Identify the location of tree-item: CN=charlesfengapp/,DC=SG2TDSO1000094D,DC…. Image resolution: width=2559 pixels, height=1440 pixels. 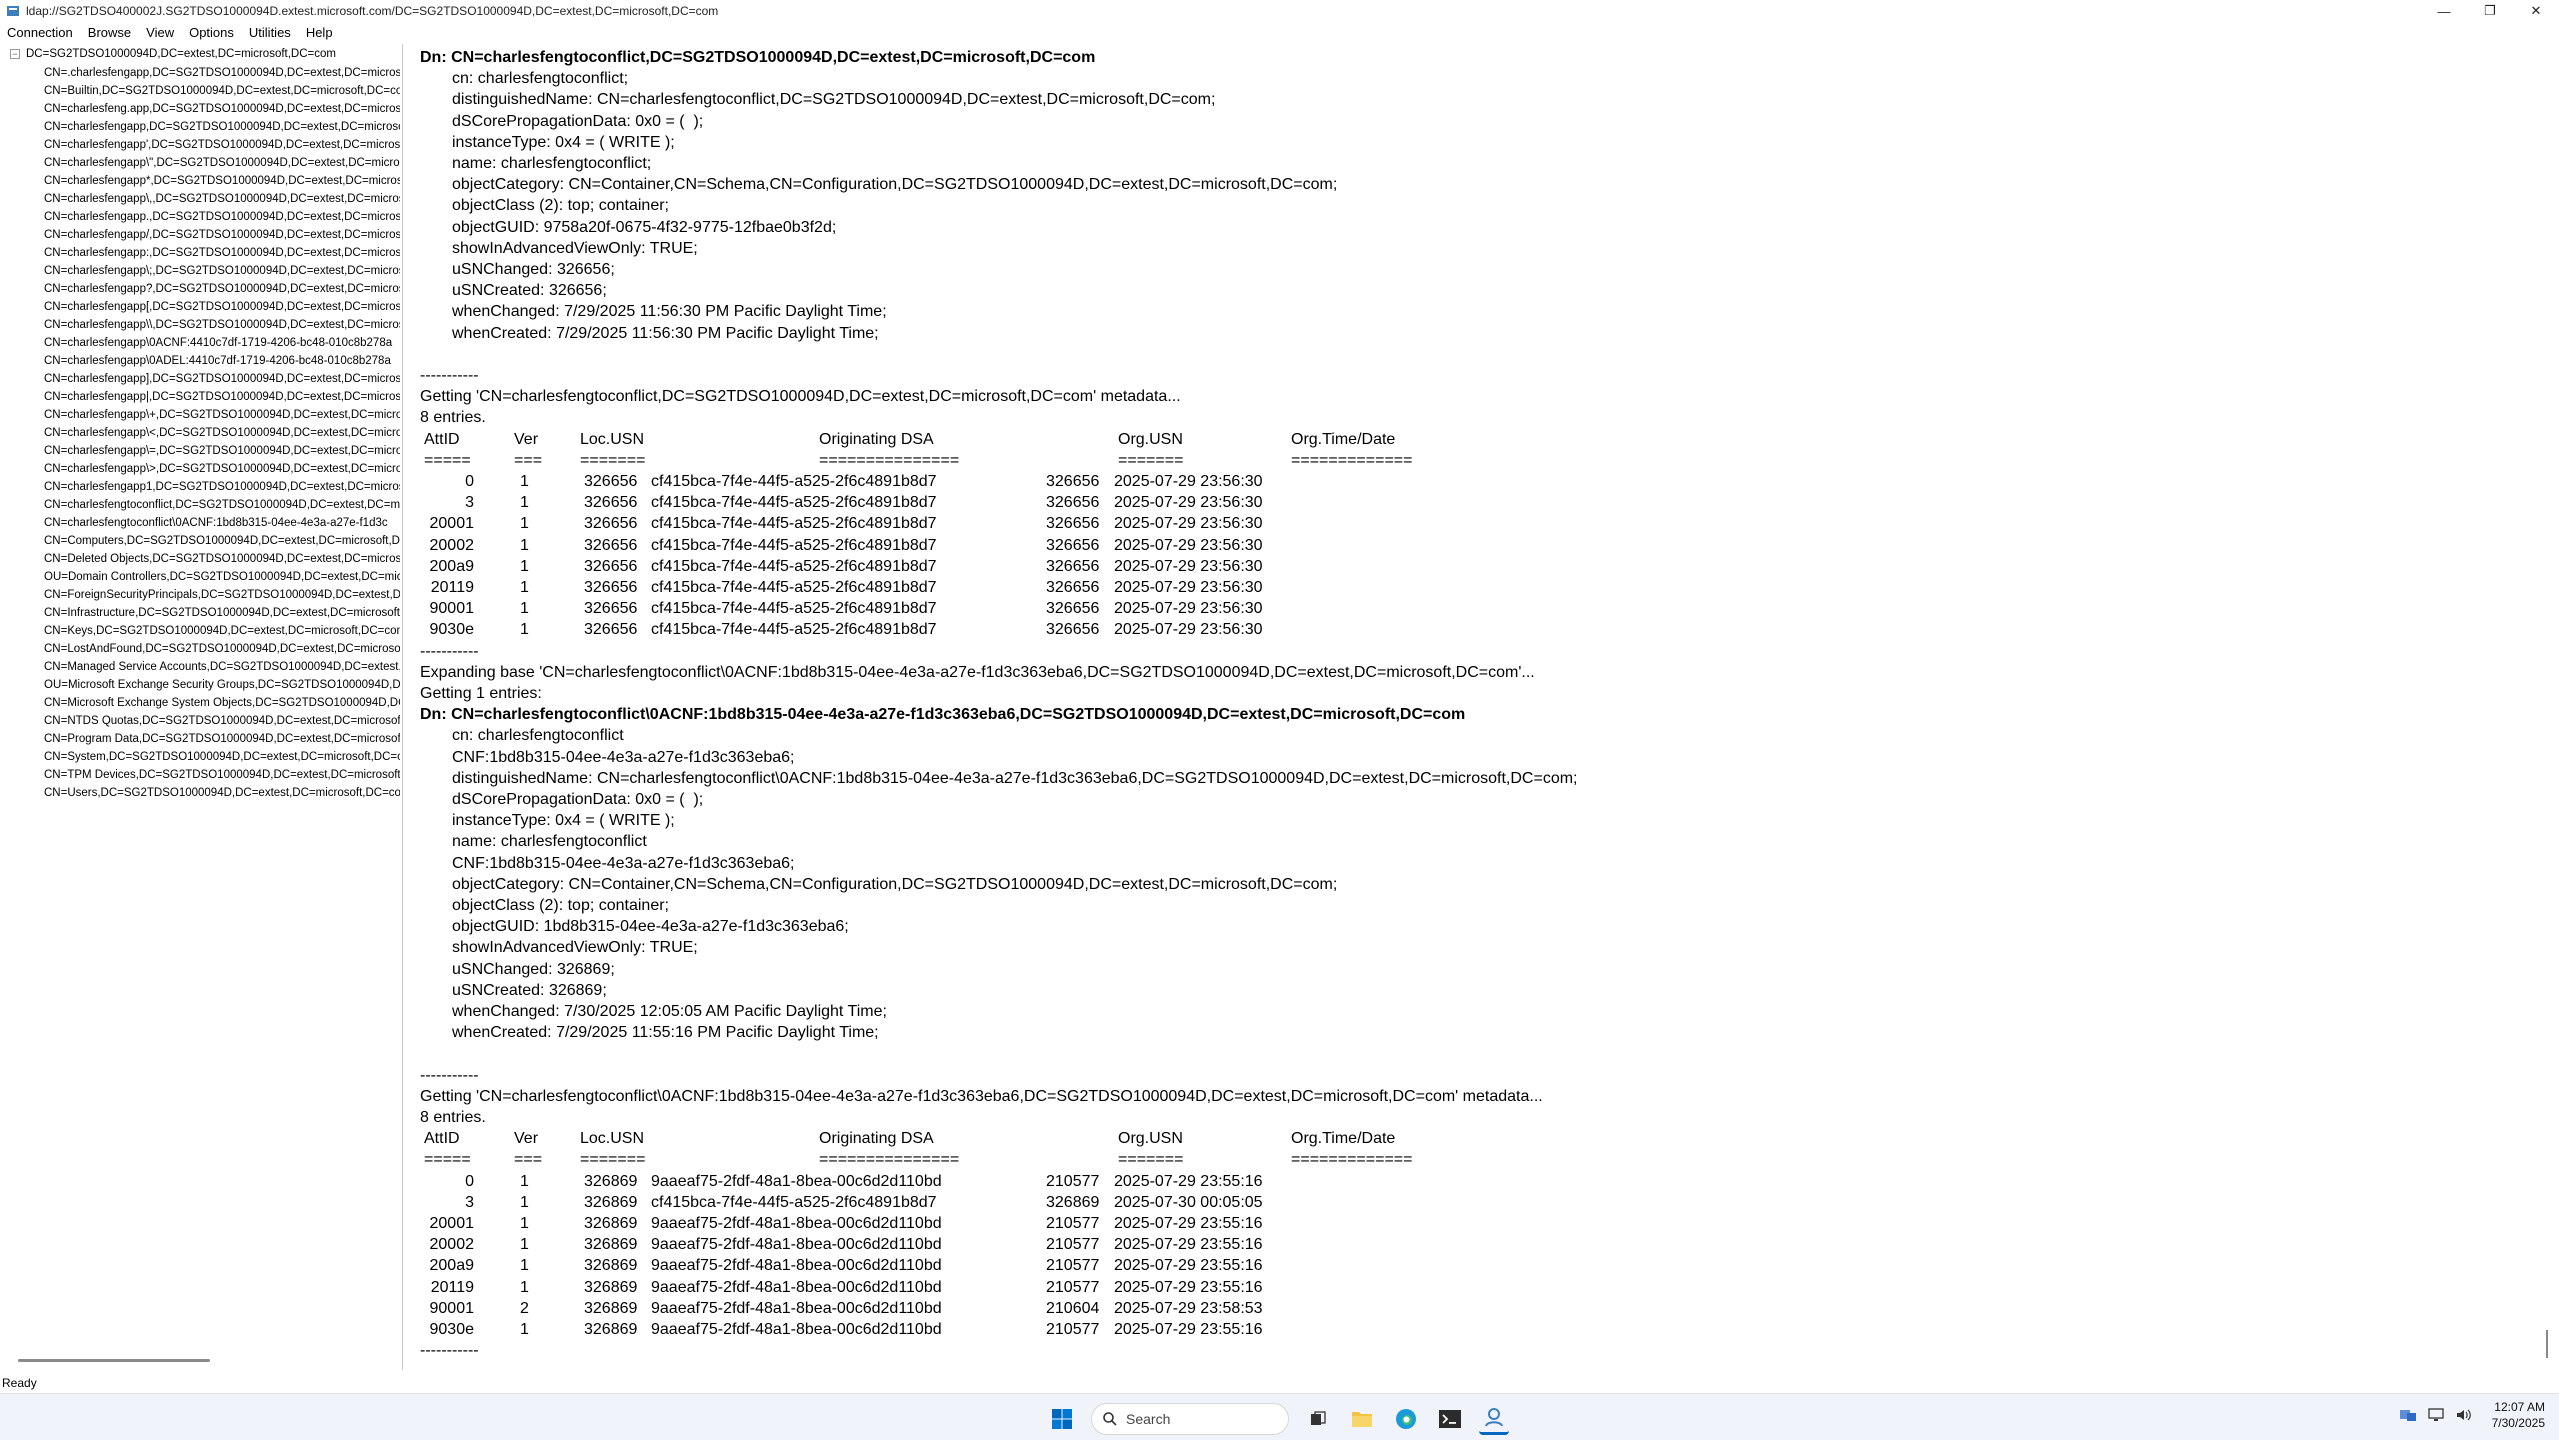
(222, 235).